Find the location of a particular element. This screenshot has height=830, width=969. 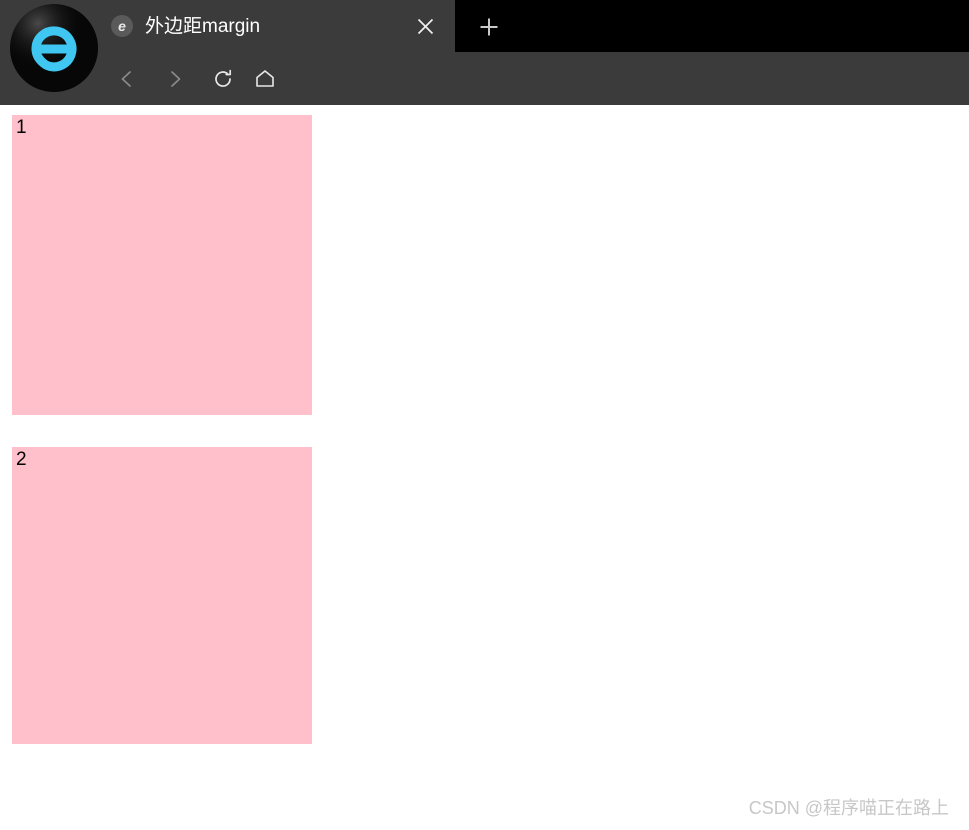

tab-strip: e 外边距margin is located at coordinates (484, 46).